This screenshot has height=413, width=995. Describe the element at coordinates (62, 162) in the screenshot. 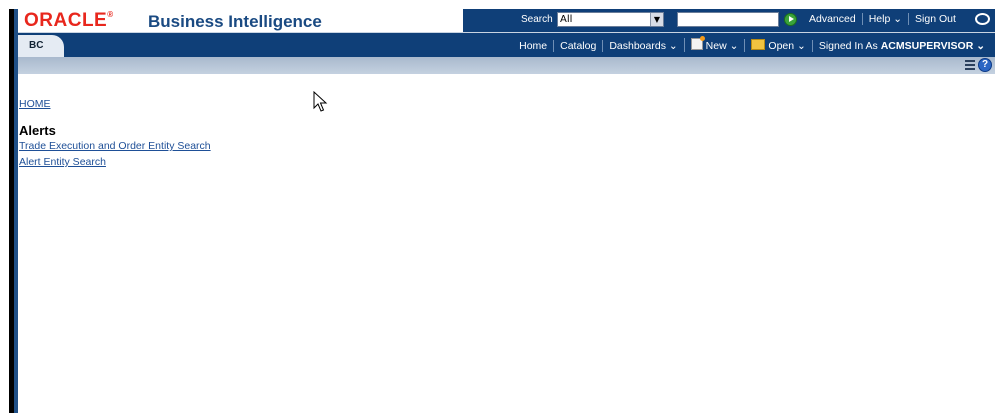

I see `alert-entity-search-link: Alert Entity Search` at that location.